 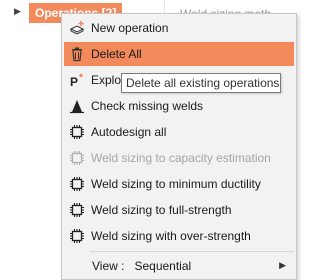 What do you see at coordinates (161, 210) in the screenshot?
I see `menu-item-label: Weld sizing to full-strength` at bounding box center [161, 210].